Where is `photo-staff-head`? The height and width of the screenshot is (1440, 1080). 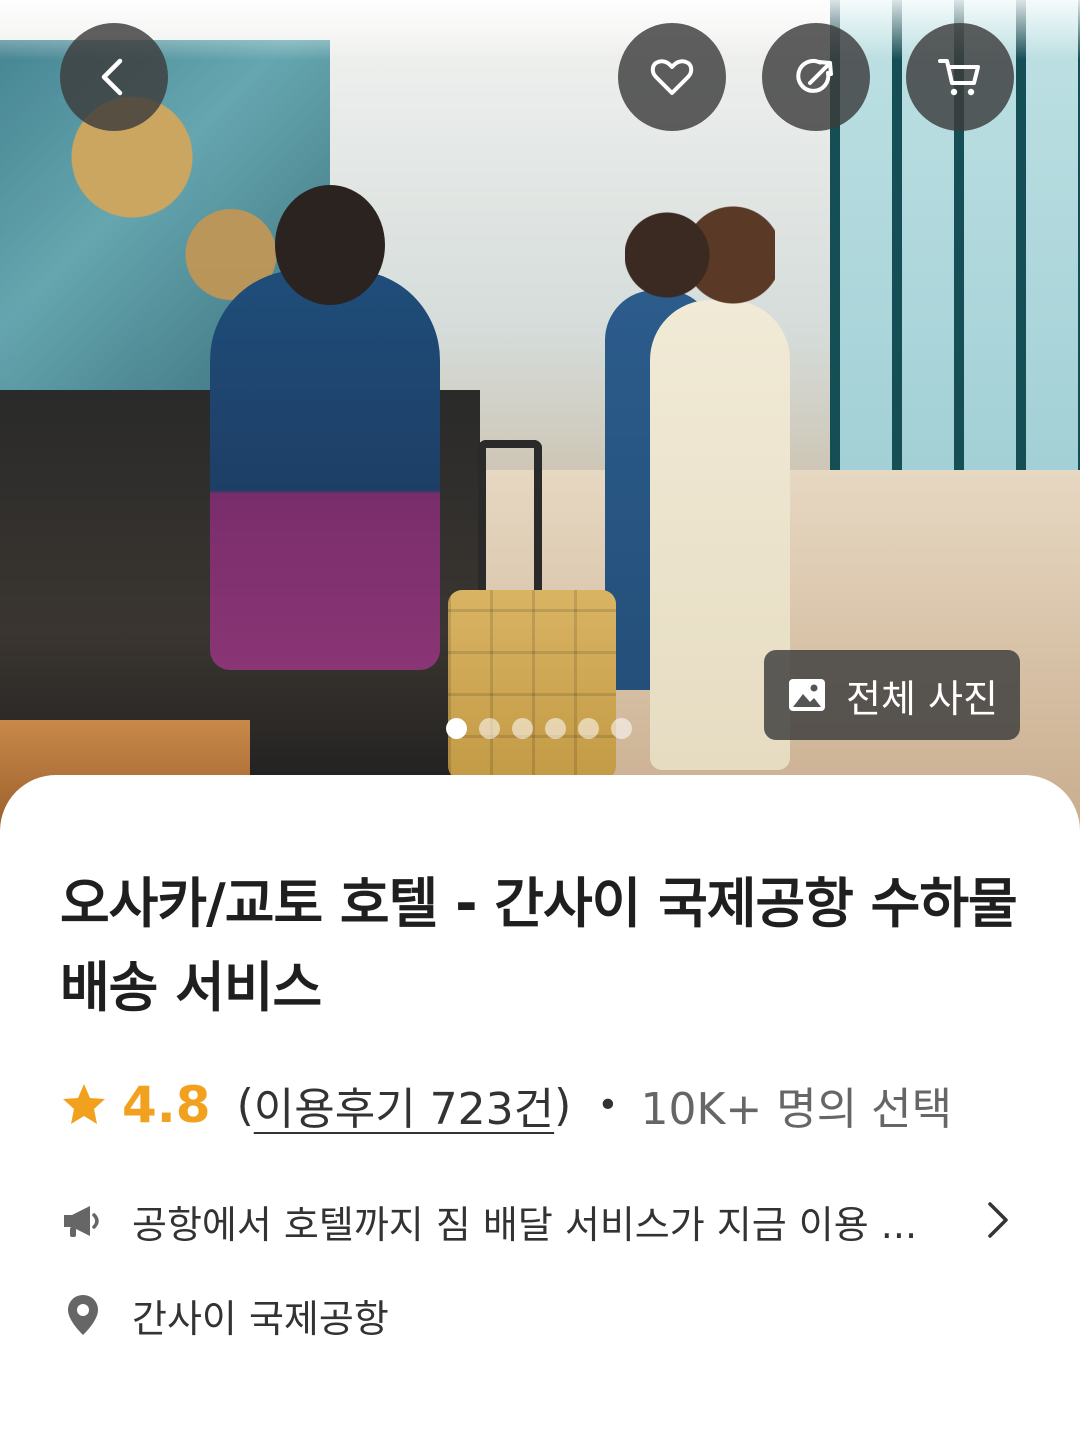 photo-staff-head is located at coordinates (330, 245).